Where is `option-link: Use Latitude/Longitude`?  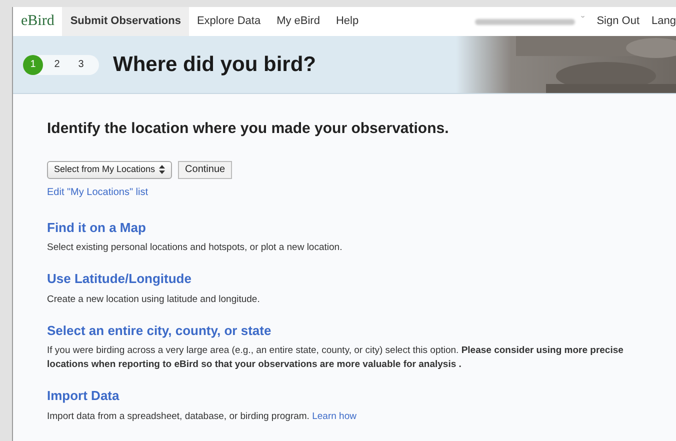 option-link: Use Latitude/Longitude is located at coordinates (356, 278).